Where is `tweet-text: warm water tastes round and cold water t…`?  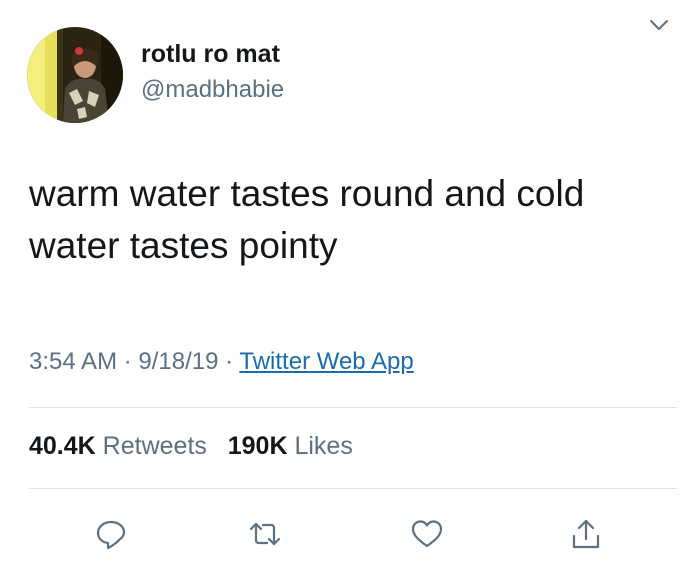
tweet-text: warm water tastes round and cold water t… is located at coordinates (307, 219).